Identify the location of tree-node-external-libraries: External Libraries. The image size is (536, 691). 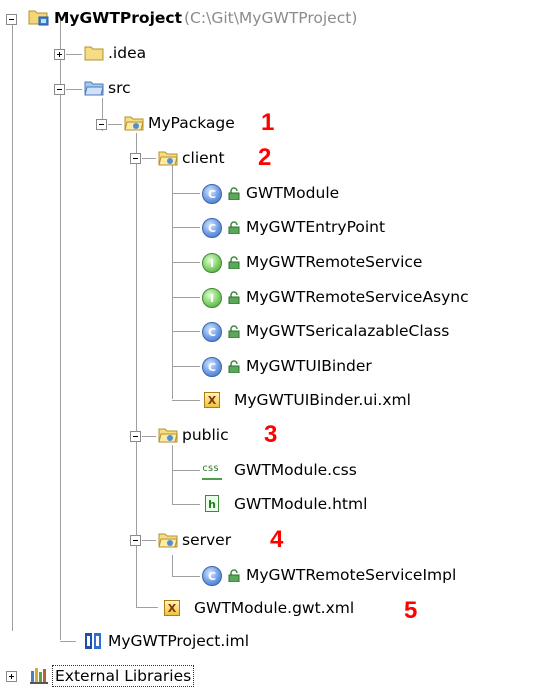
(140, 675).